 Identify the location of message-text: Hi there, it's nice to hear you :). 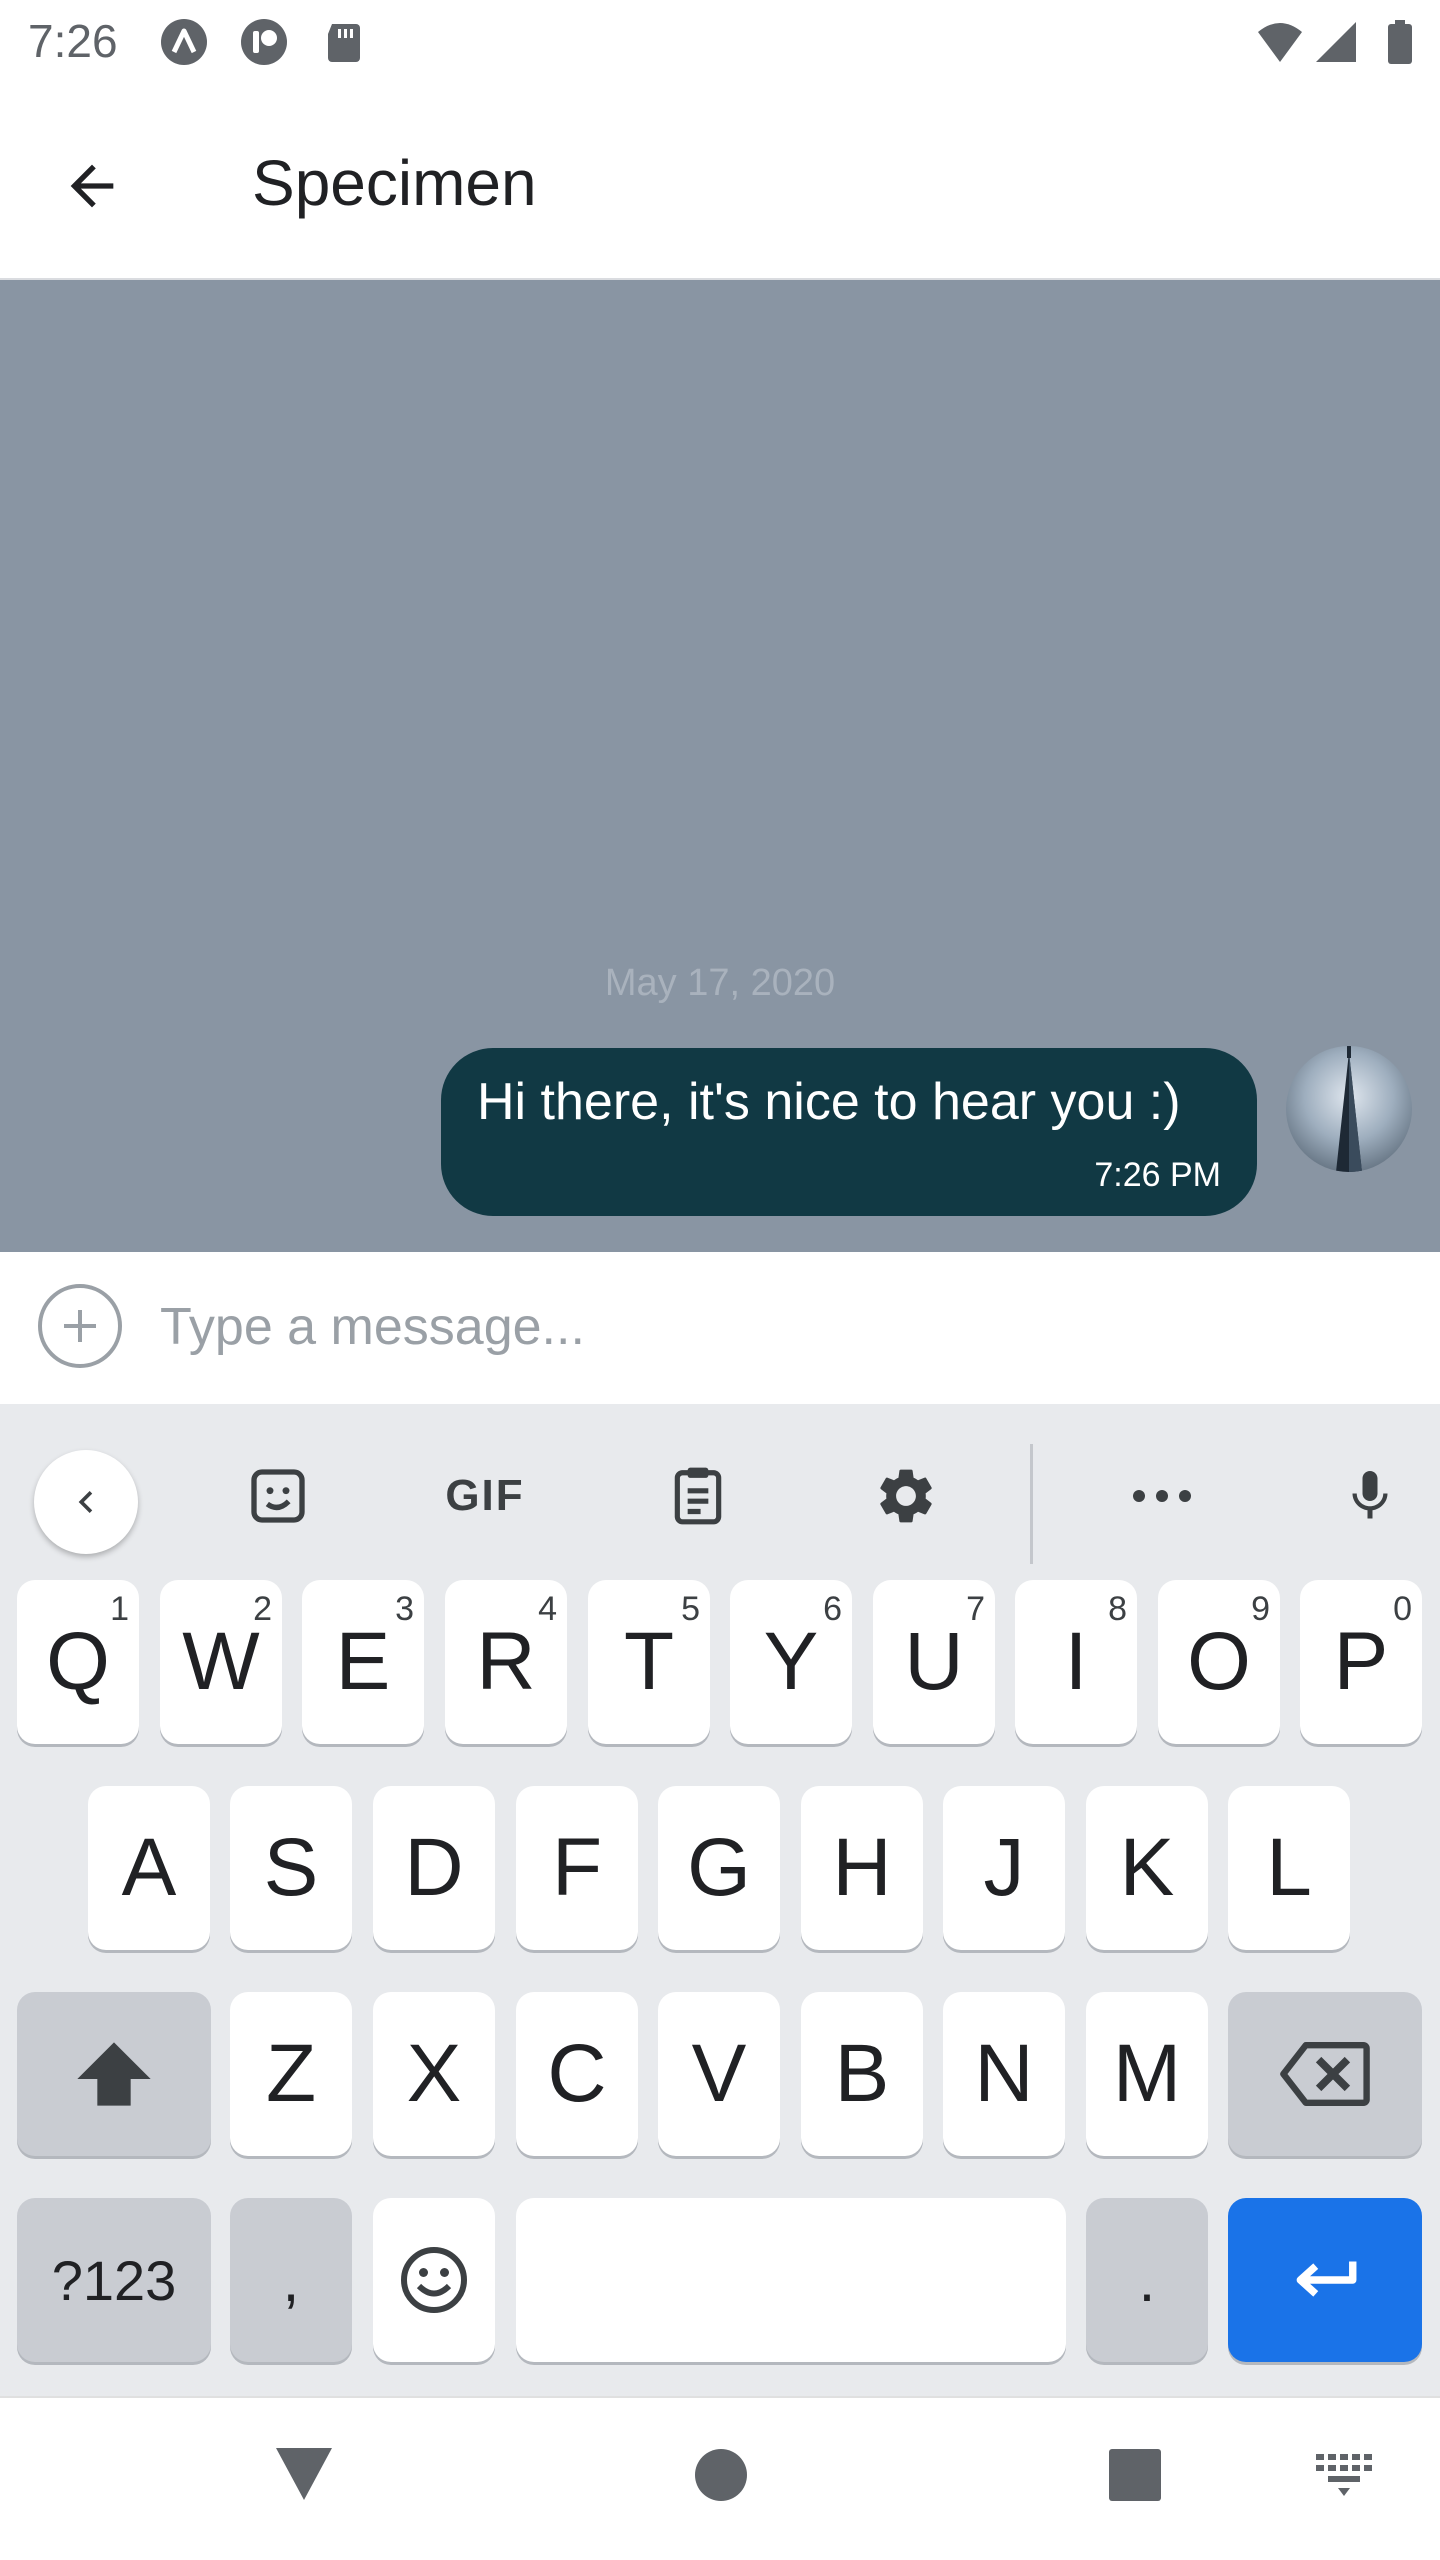
(829, 1102).